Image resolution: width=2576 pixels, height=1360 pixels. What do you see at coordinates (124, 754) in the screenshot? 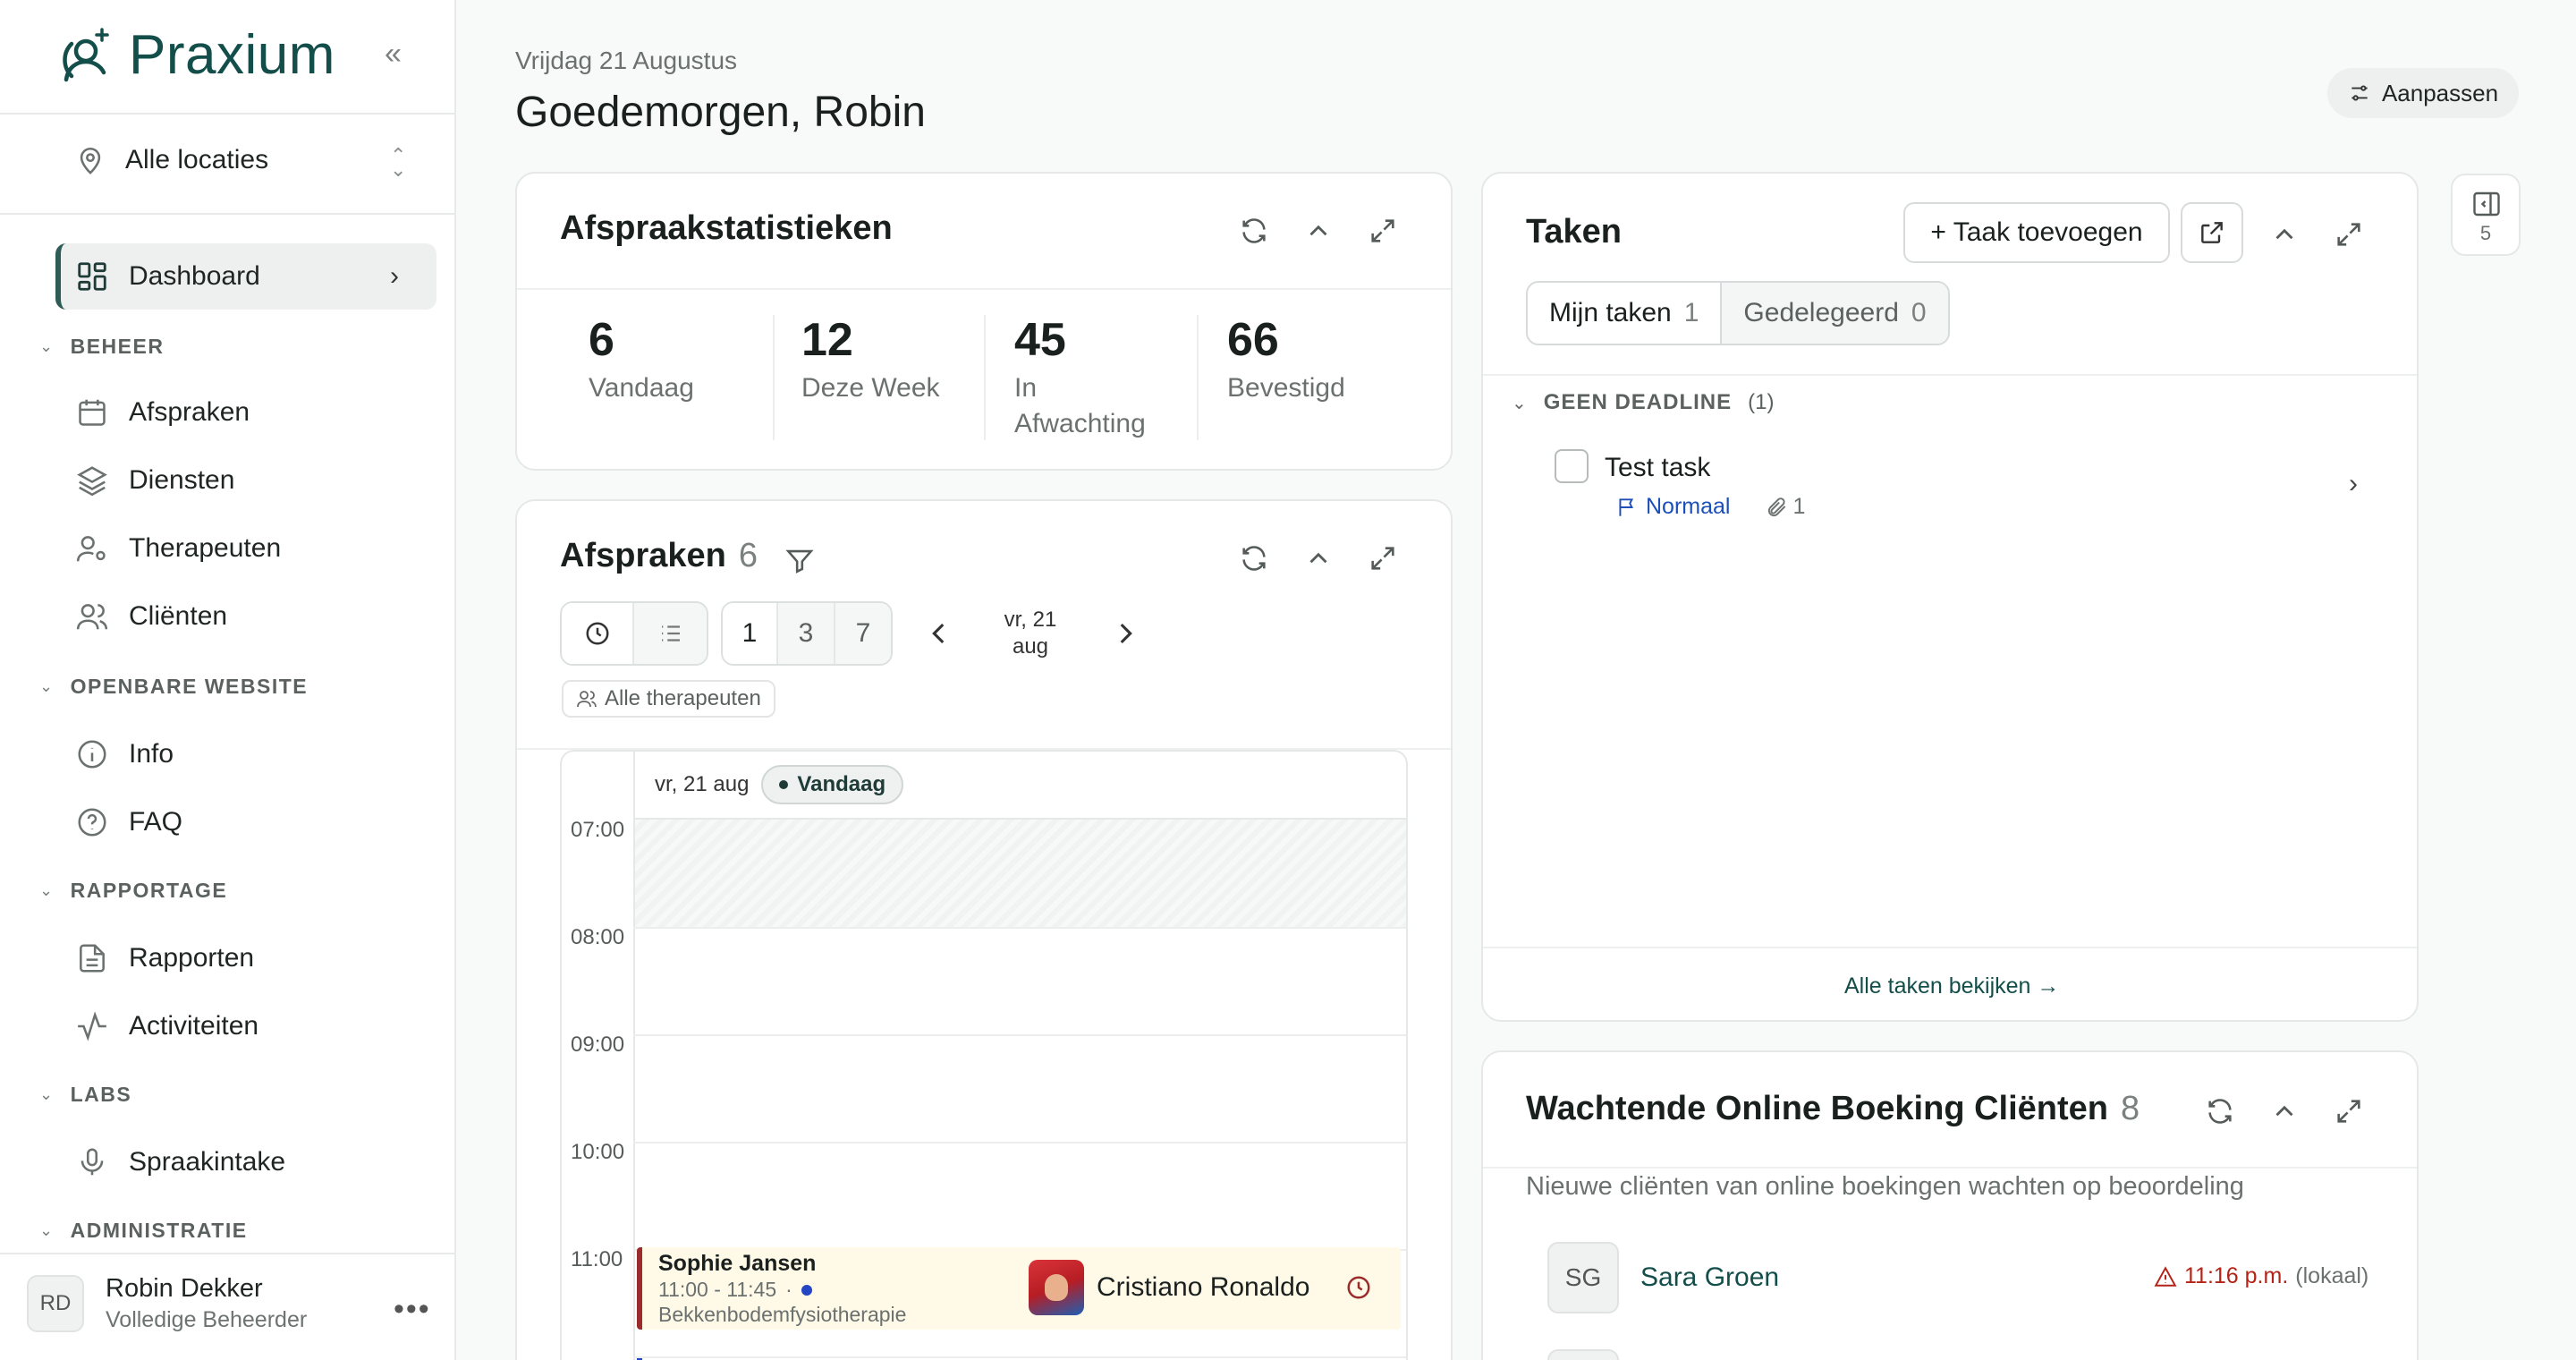
I see `sidebar-item-info: Info` at bounding box center [124, 754].